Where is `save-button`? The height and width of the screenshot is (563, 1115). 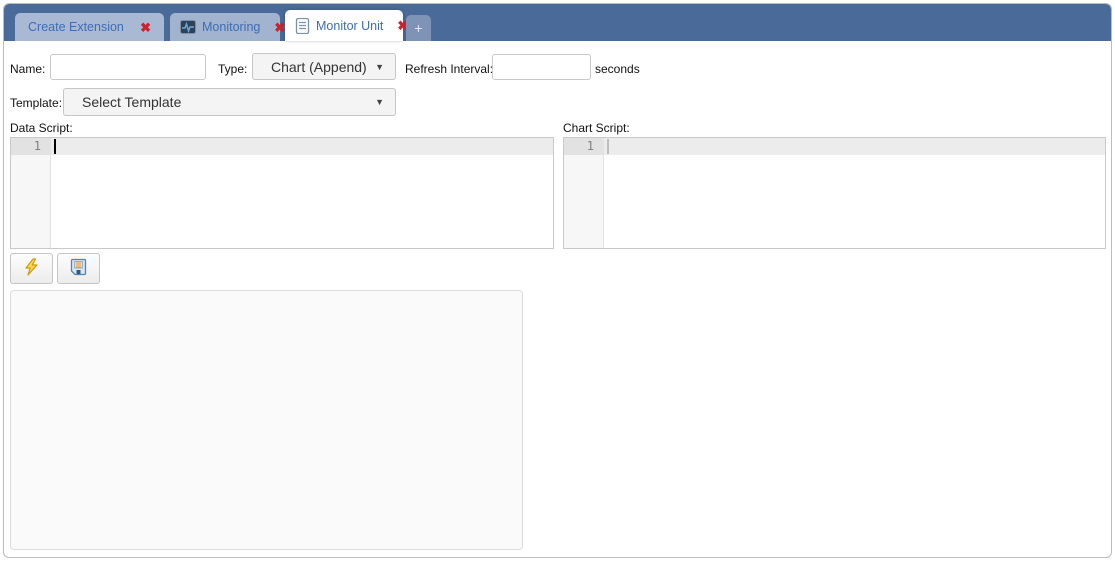
save-button is located at coordinates (78, 268).